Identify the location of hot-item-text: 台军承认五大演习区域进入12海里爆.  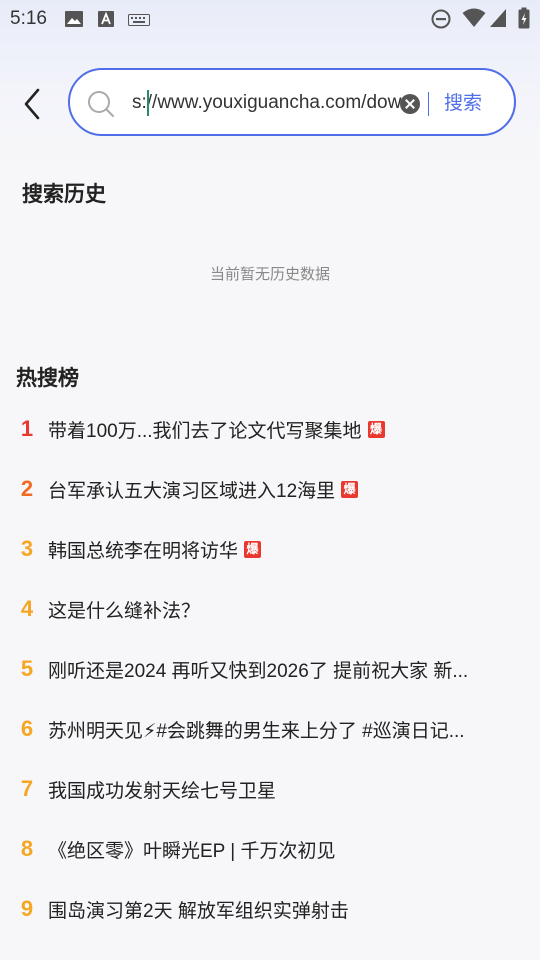
(203, 489).